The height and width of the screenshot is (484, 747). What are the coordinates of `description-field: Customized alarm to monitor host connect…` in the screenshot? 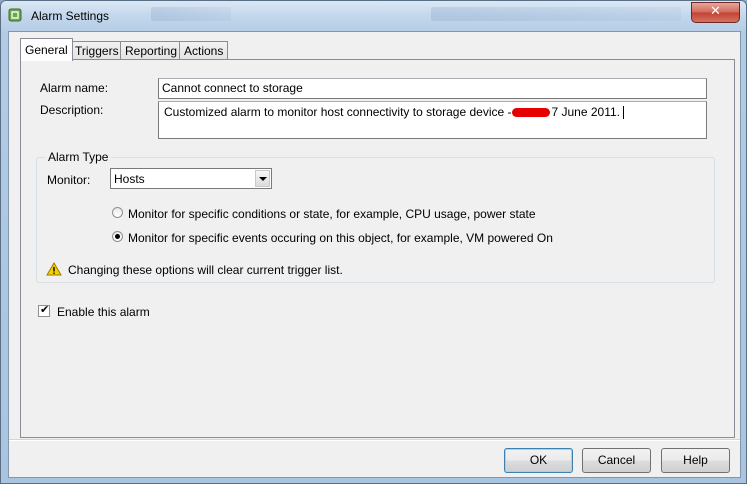 It's located at (432, 120).